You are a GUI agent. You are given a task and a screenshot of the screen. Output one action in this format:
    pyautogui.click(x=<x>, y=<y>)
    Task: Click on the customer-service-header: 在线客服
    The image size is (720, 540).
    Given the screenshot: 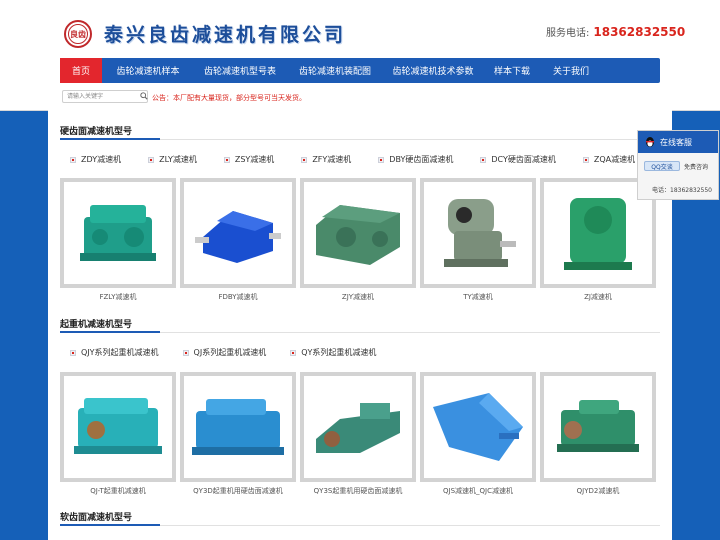 What is the action you would take?
    pyautogui.click(x=678, y=142)
    